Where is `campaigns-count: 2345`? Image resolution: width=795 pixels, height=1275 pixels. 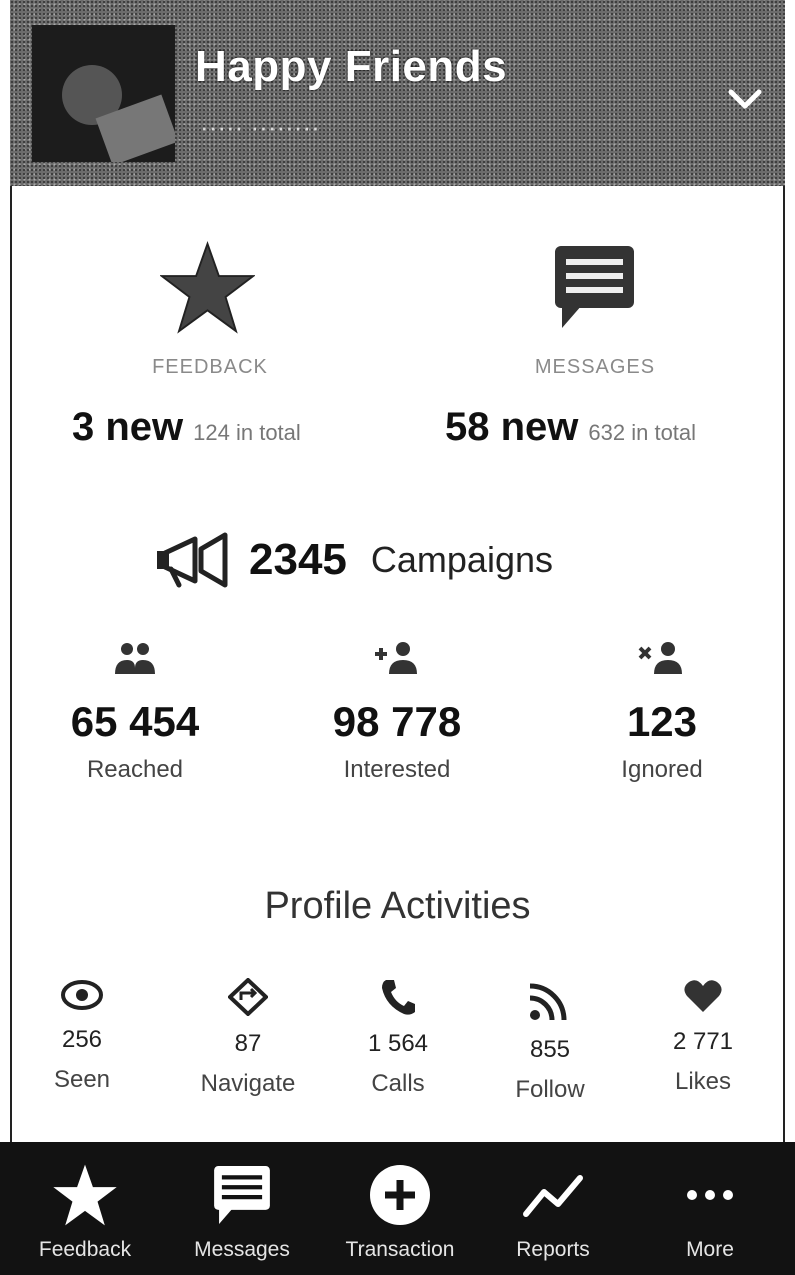 campaigns-count: 2345 is located at coordinates (298, 559).